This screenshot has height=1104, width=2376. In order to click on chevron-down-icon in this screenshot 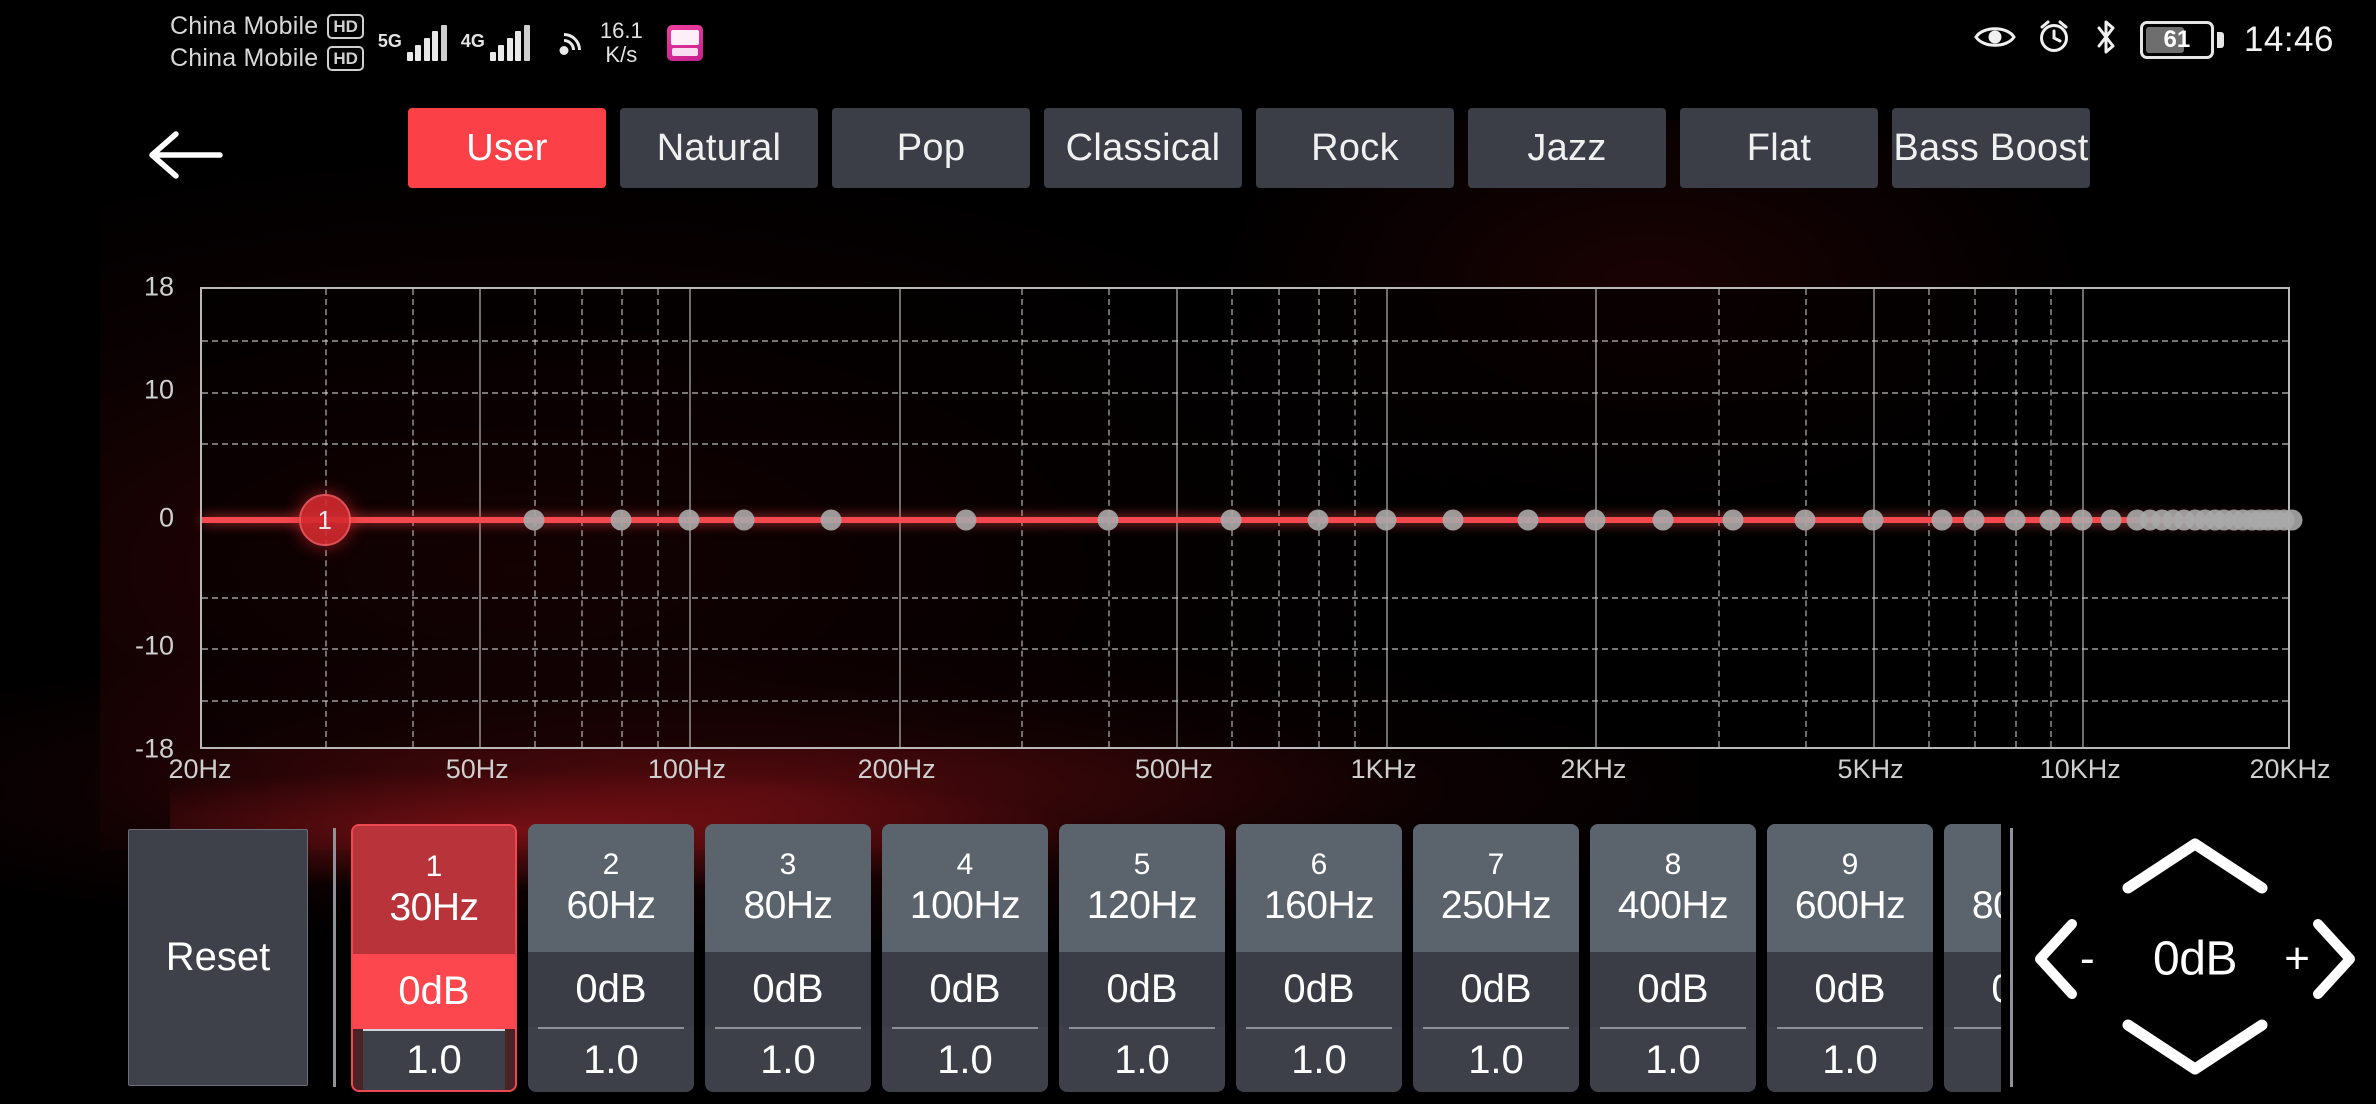, I will do `click(2195, 1050)`.